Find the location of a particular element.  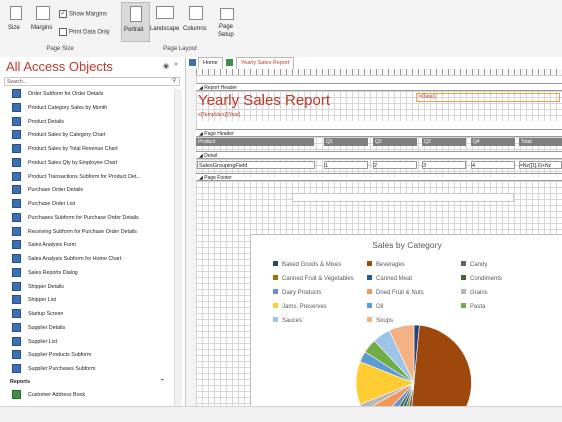

q2-textbox: 2 is located at coordinates (395, 165).